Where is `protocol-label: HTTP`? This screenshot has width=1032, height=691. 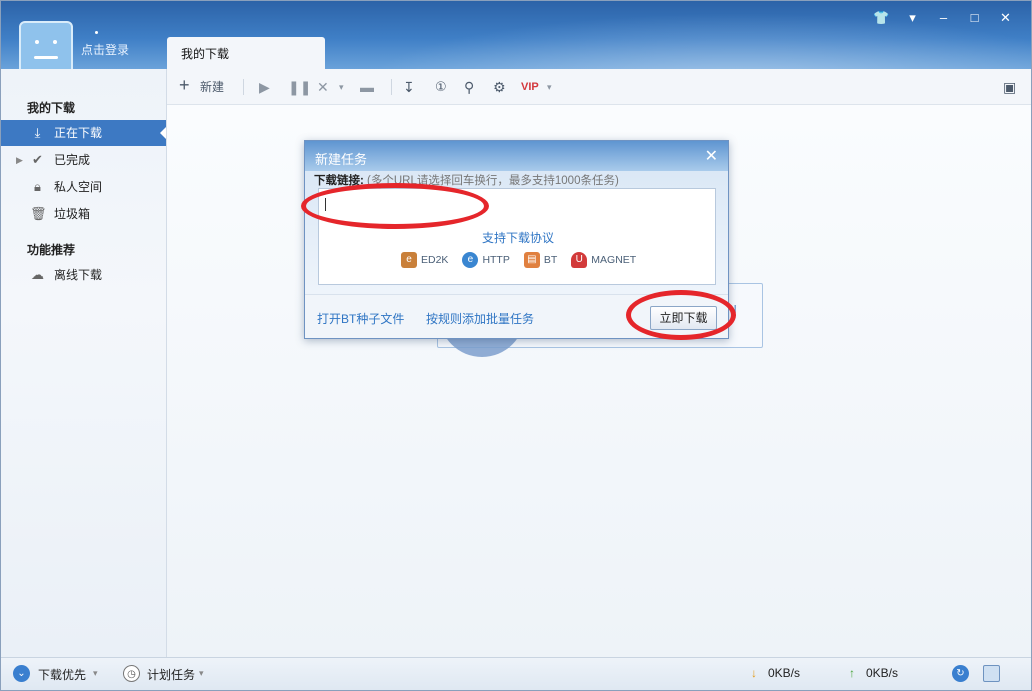 protocol-label: HTTP is located at coordinates (496, 260).